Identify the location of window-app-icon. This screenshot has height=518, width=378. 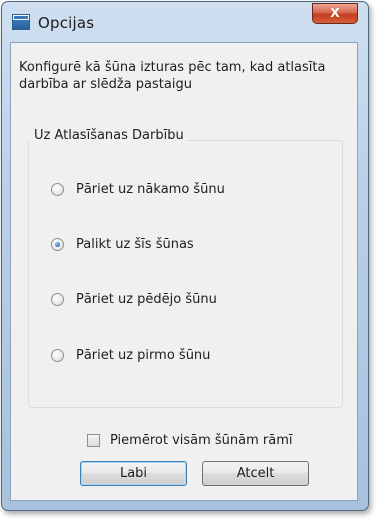
(21, 22).